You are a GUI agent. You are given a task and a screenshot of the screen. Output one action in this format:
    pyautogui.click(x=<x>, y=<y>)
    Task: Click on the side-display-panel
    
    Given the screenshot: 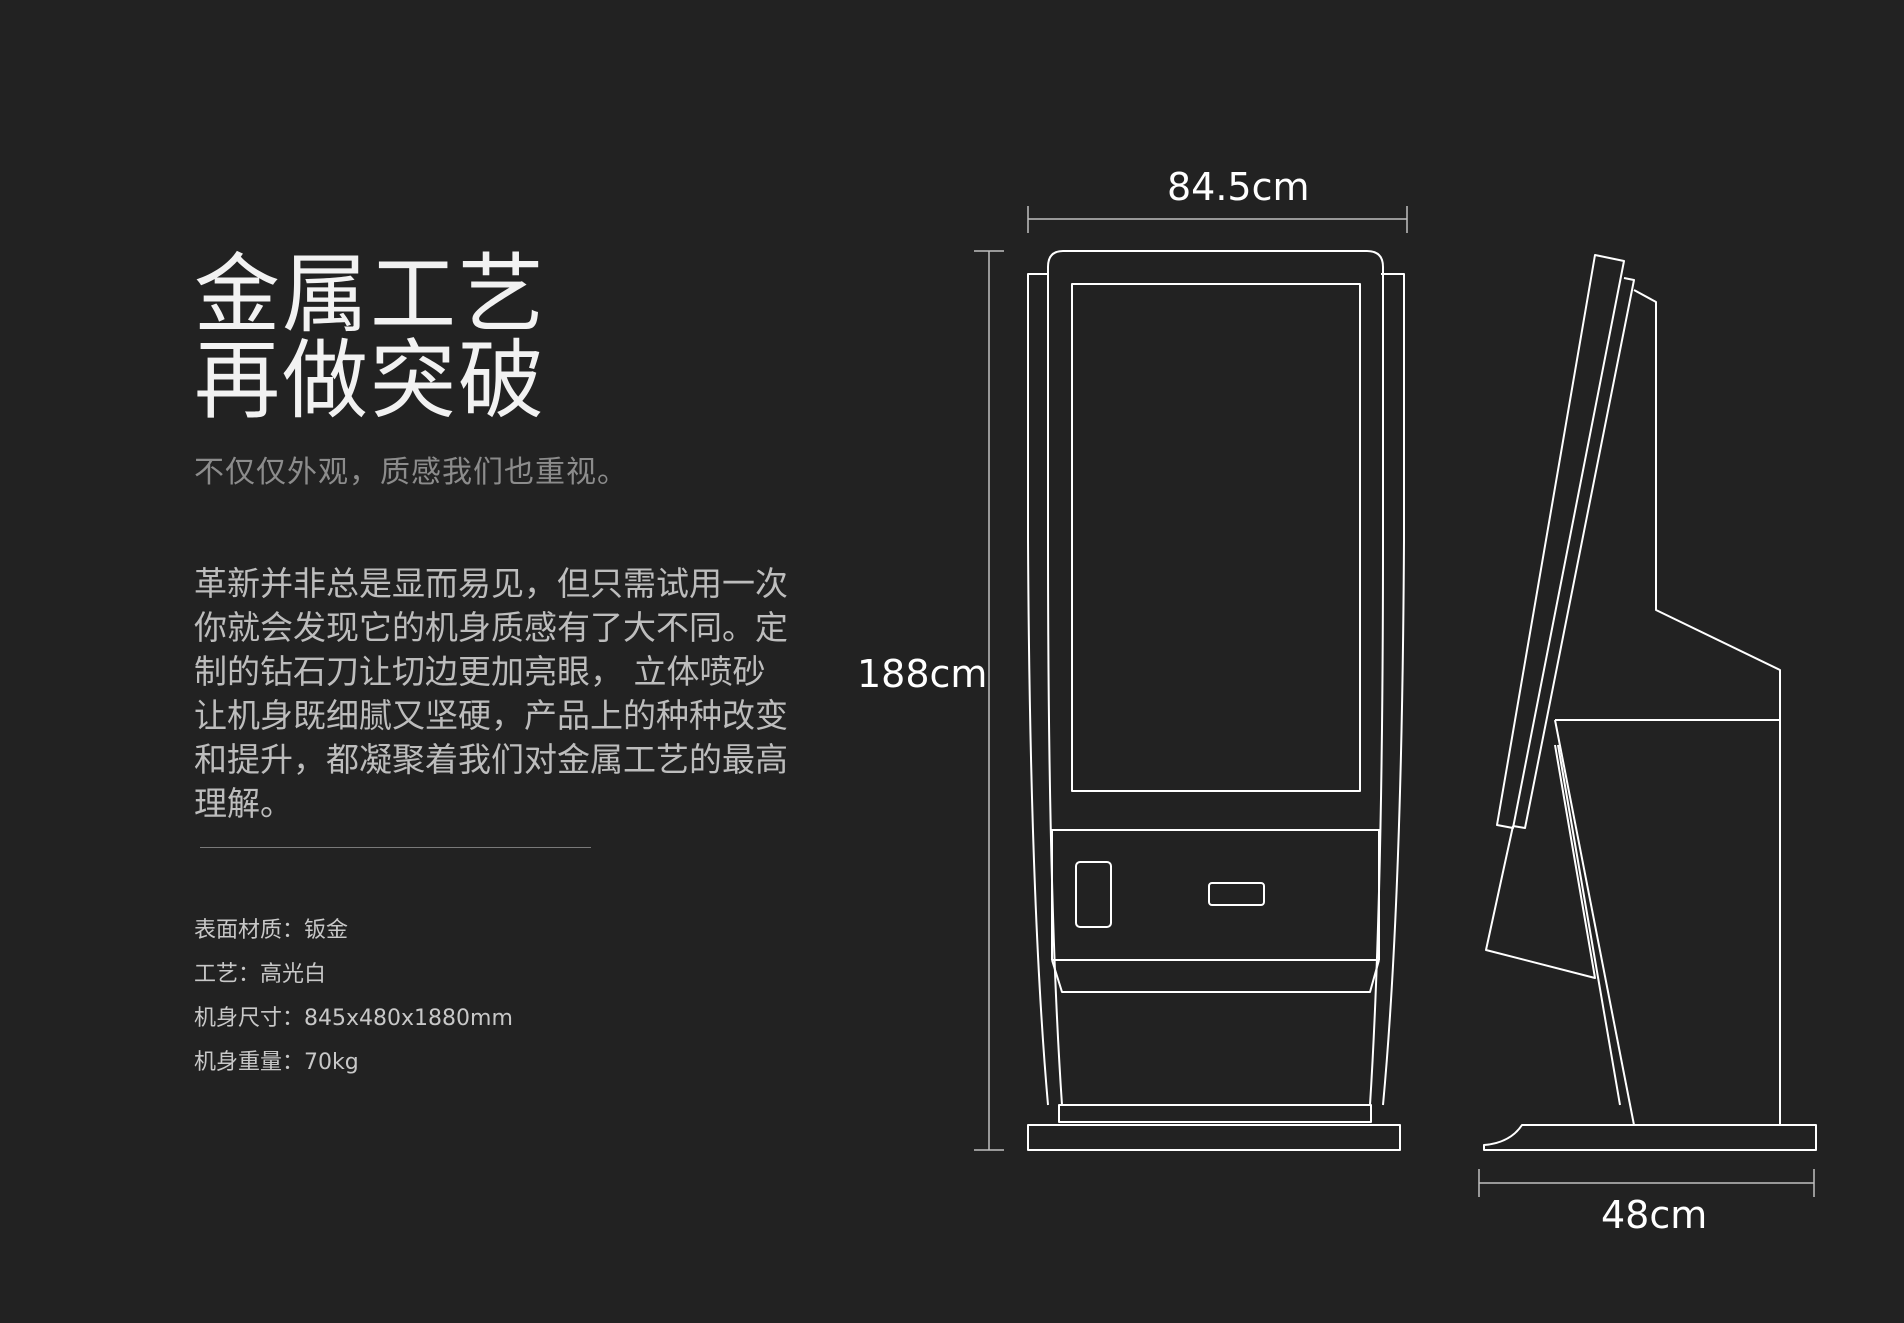 What is the action you would take?
    pyautogui.click(x=1560, y=541)
    